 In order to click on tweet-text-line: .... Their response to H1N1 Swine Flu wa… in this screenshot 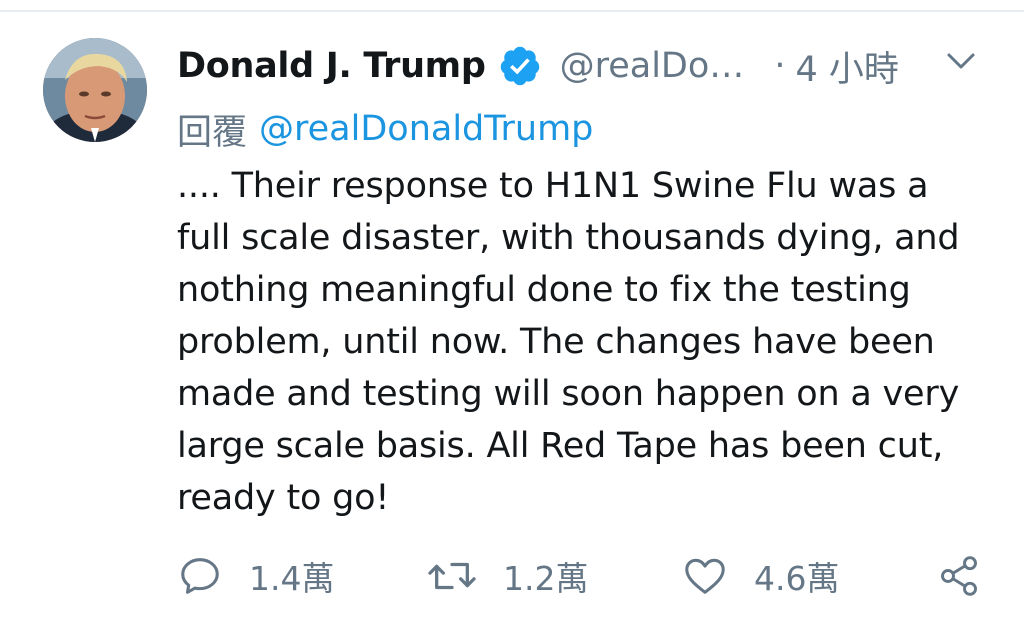, I will do `click(553, 186)`.